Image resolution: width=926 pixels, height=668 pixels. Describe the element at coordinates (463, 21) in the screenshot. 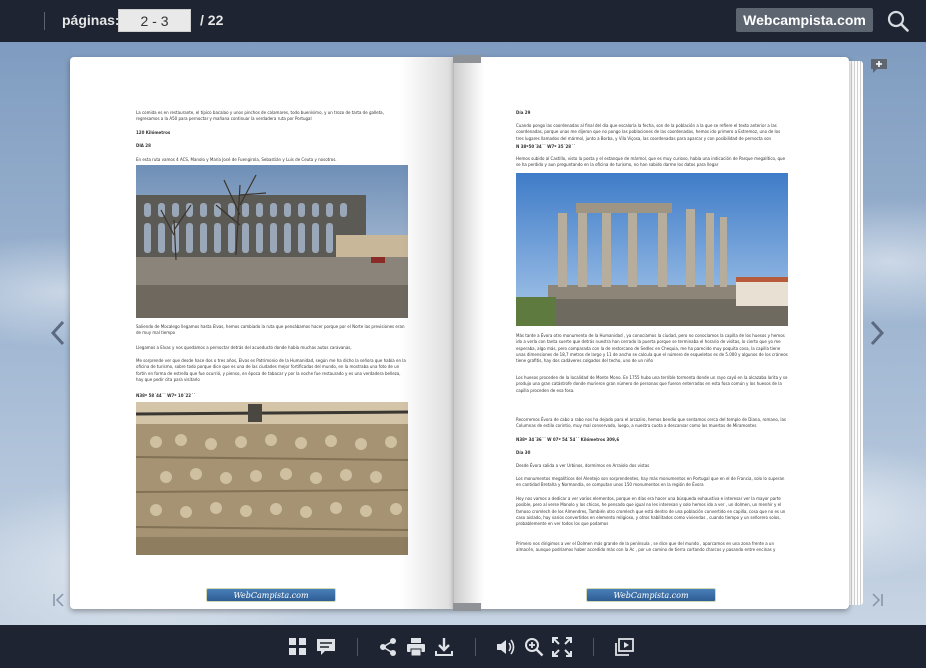

I see `top-toolbar: páginas: 2 - 3 / 22 Webcampista.com` at that location.